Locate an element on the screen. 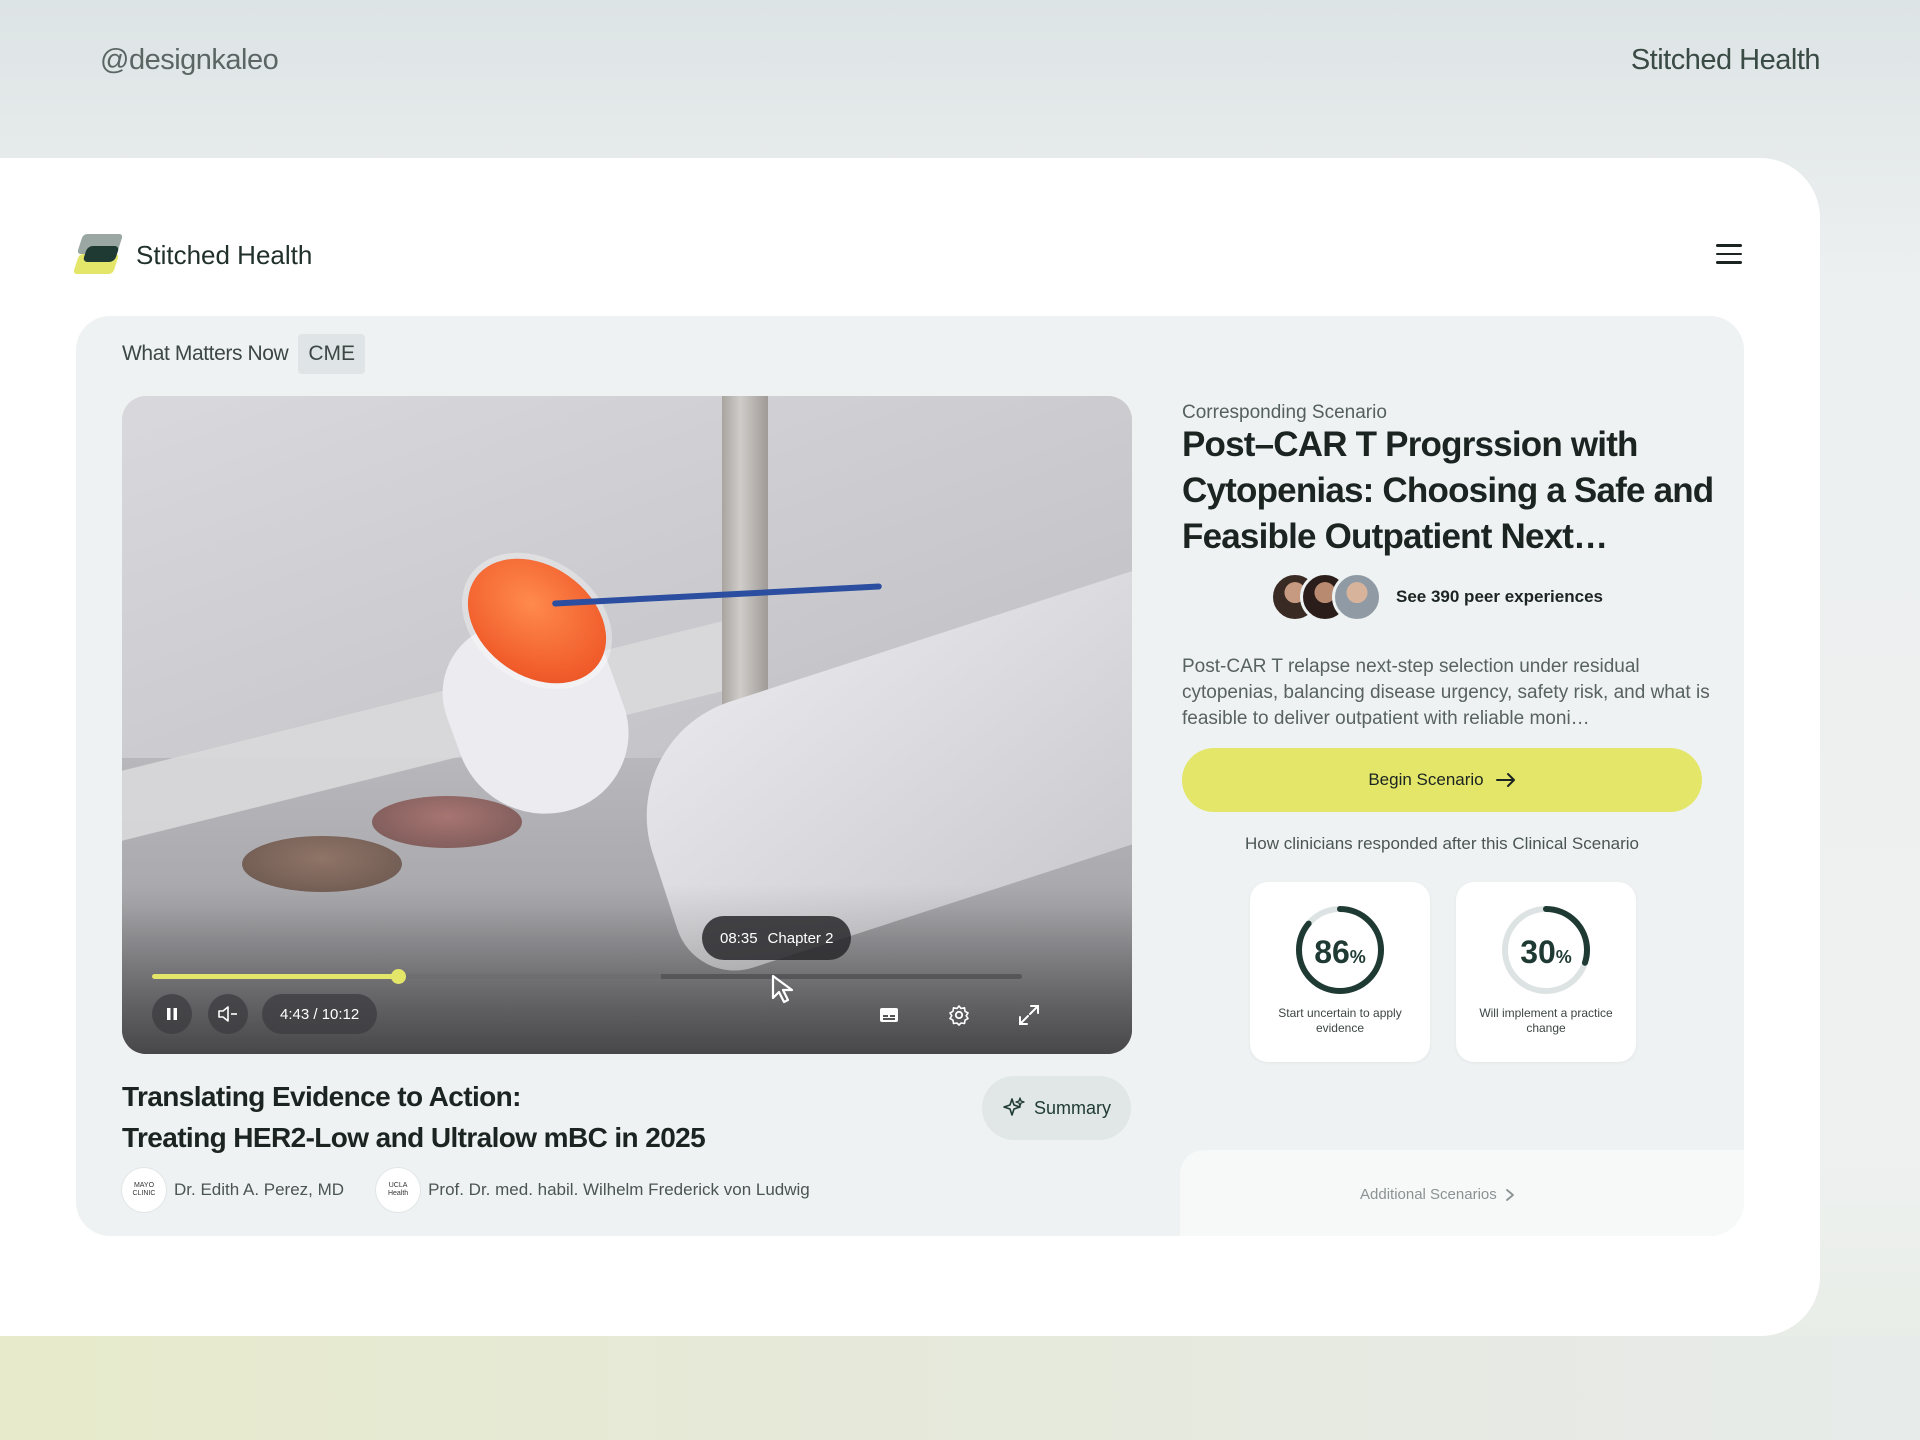 This screenshot has width=1920, height=1440. fullscreen-button is located at coordinates (1029, 1015).